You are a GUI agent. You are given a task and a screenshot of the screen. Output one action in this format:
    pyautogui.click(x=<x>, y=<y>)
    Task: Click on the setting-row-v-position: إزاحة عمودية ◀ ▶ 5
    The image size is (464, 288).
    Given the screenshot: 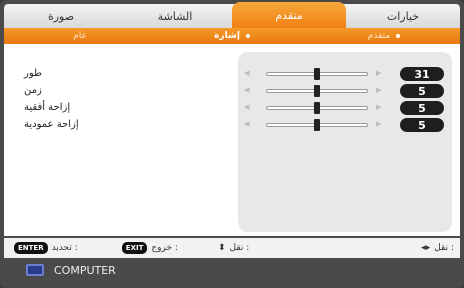 What is the action you would take?
    pyautogui.click(x=232, y=125)
    